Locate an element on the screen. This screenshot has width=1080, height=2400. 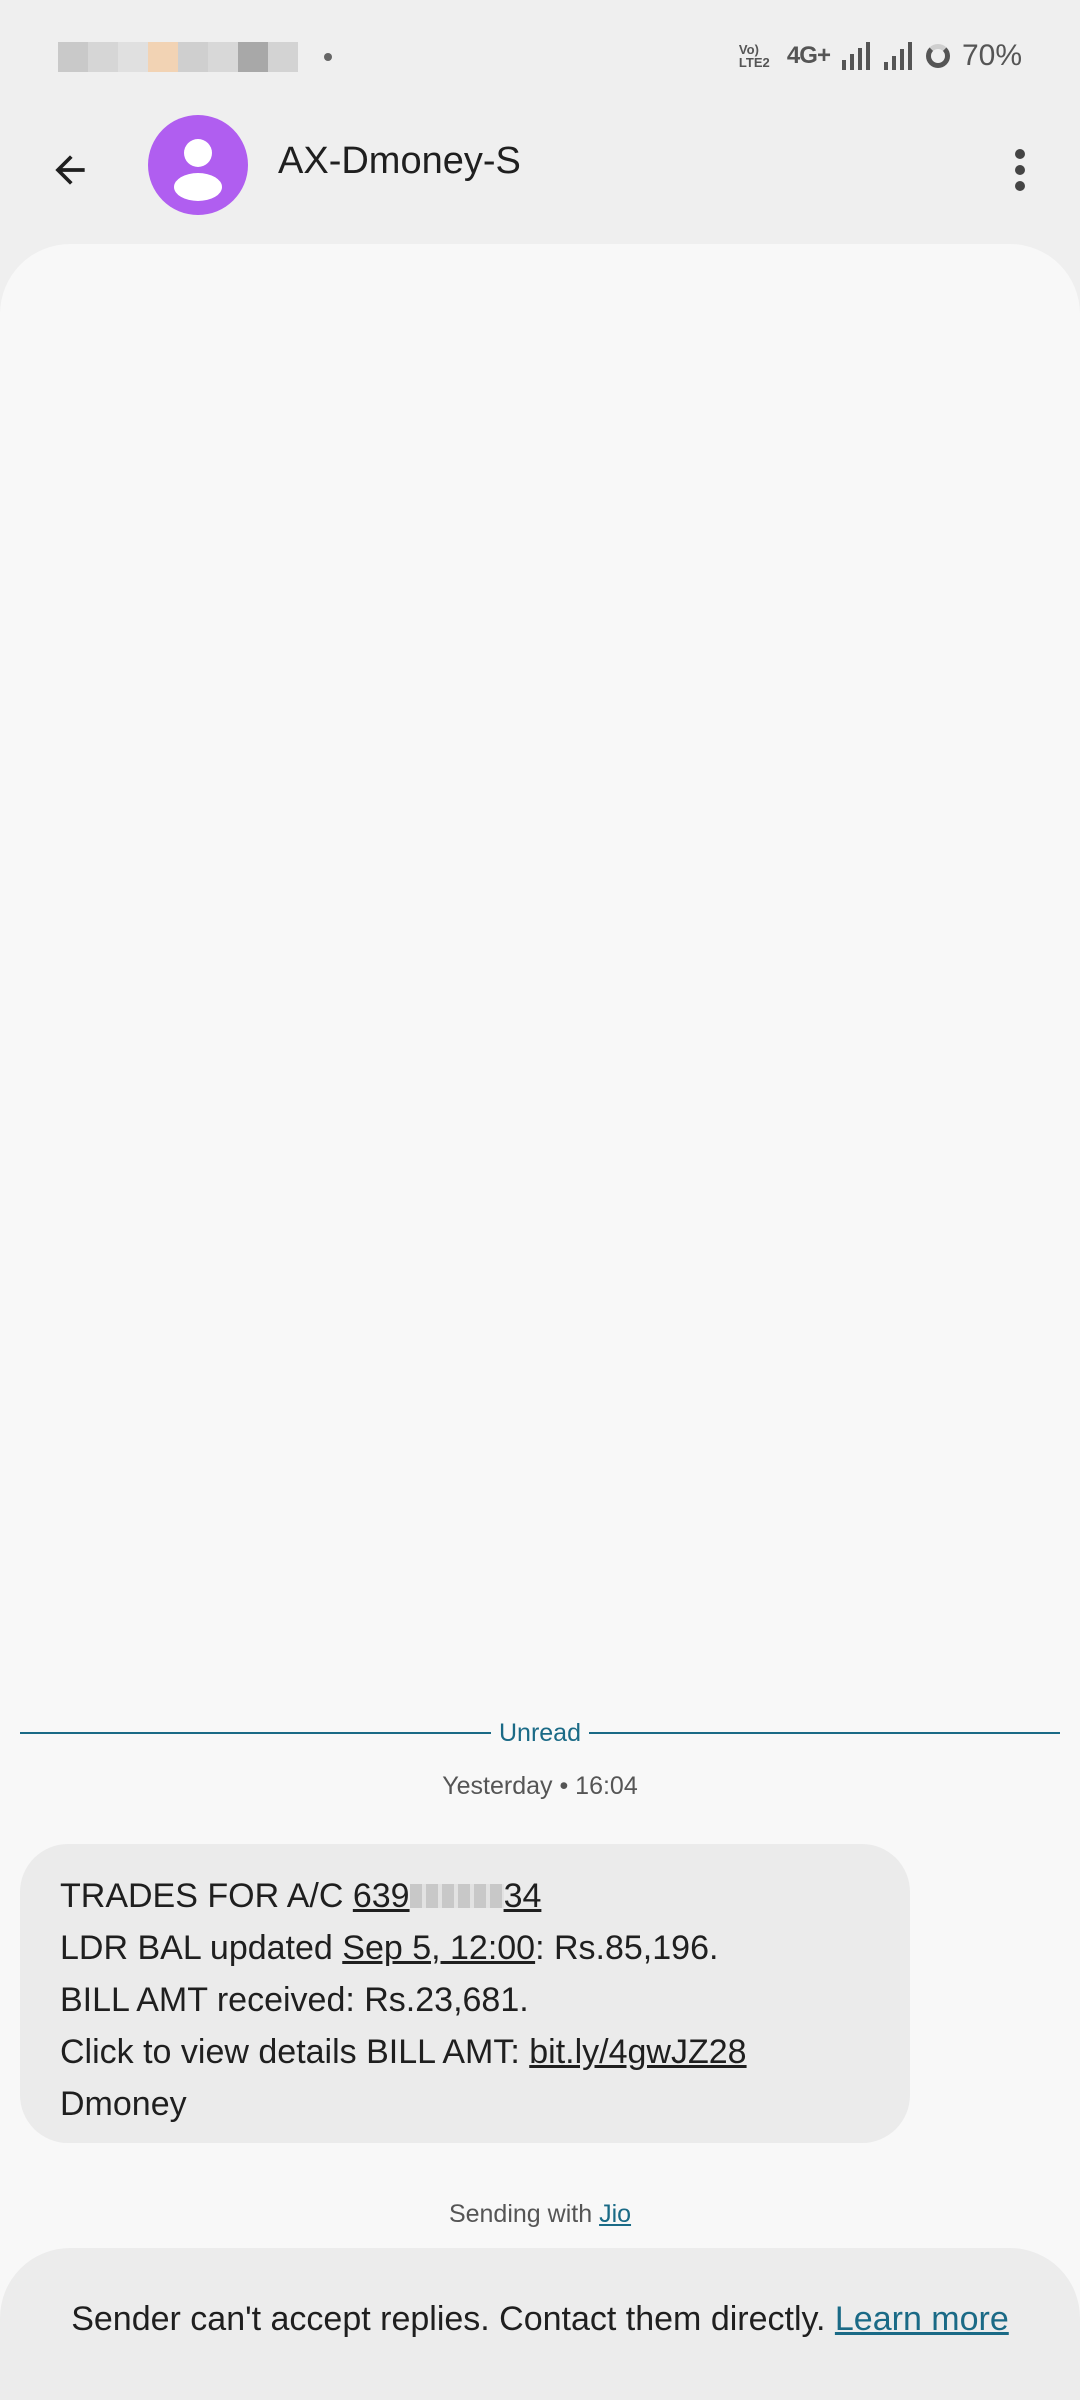
message-line: Dmoney is located at coordinates (123, 2104).